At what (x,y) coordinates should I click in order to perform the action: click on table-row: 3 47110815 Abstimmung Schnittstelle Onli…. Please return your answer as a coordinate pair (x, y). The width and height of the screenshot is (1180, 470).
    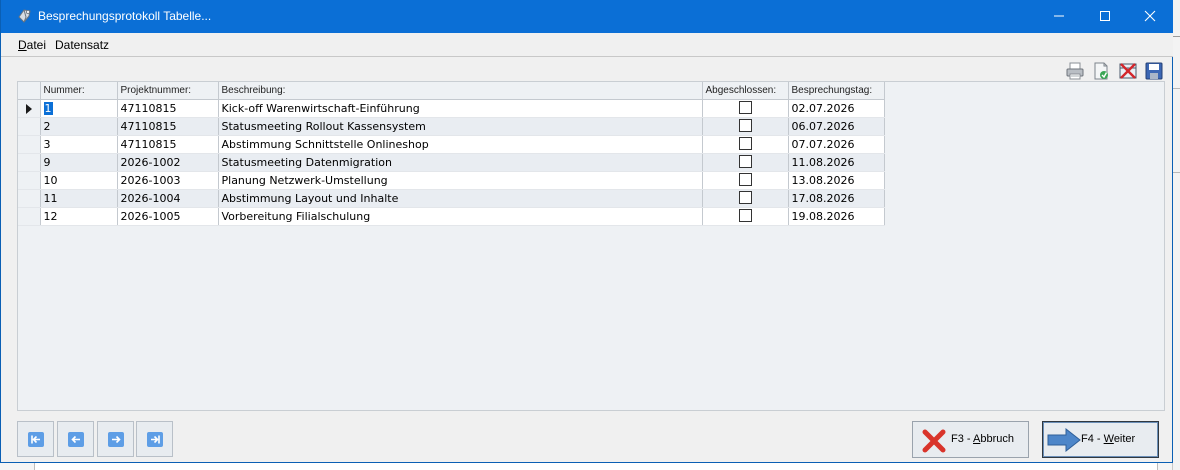
    Looking at the image, I should click on (451, 144).